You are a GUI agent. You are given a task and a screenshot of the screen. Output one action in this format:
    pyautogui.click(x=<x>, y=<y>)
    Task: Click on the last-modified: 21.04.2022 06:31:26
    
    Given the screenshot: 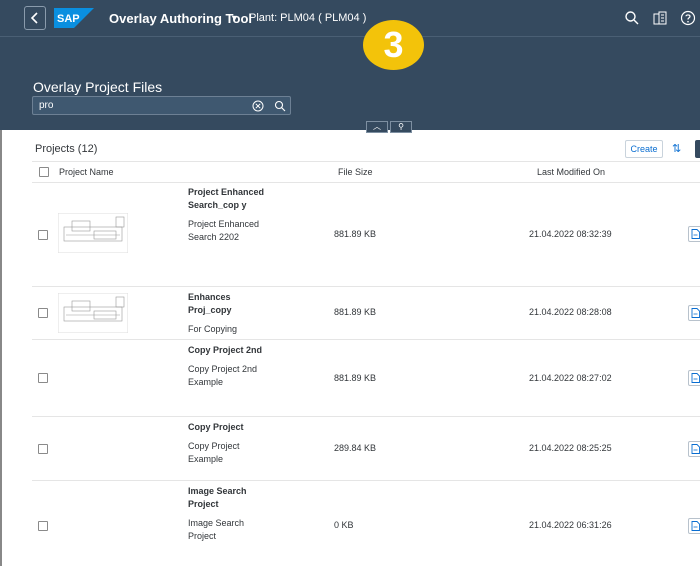 What is the action you would take?
    pyautogui.click(x=570, y=525)
    